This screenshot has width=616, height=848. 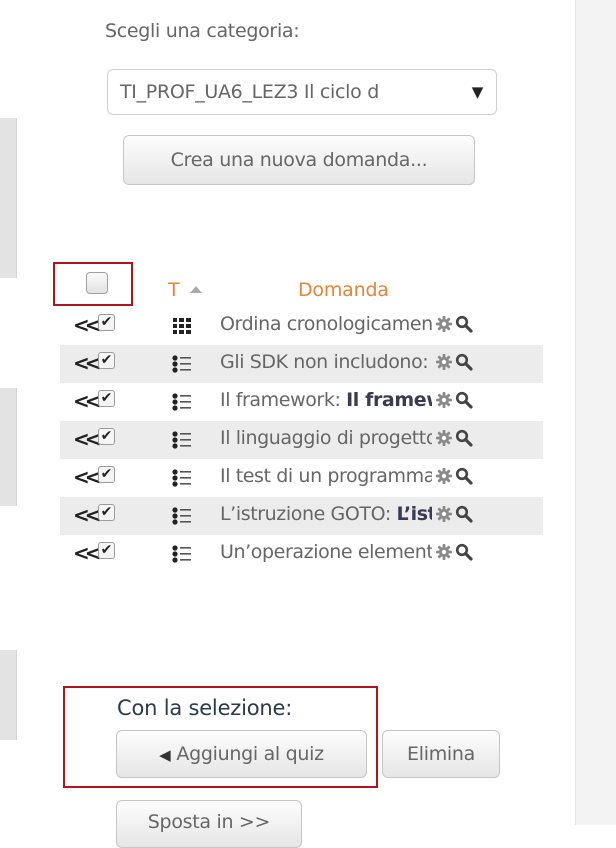 I want to click on question-text: Ordina cronologicamen, so click(x=326, y=324).